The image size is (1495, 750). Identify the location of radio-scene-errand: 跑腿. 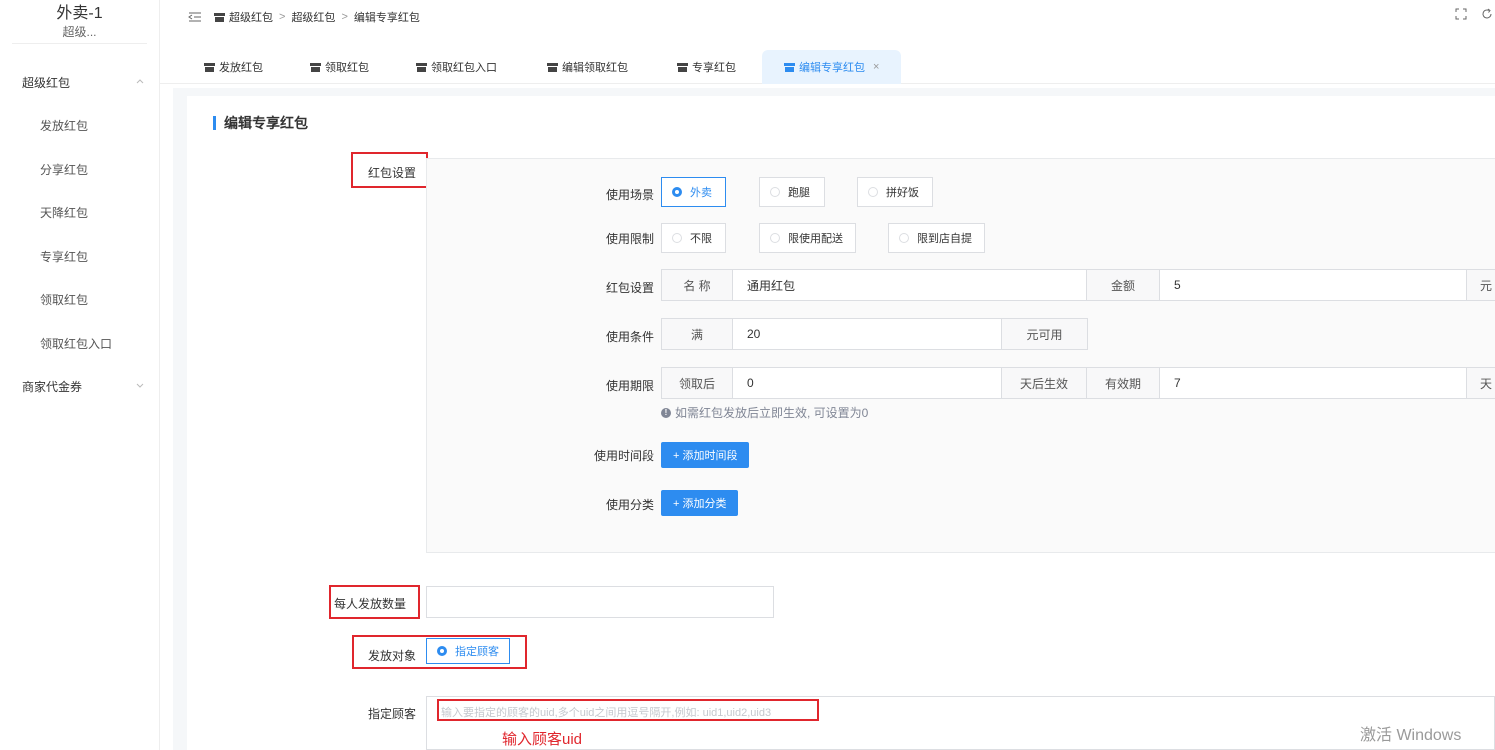
(792, 192).